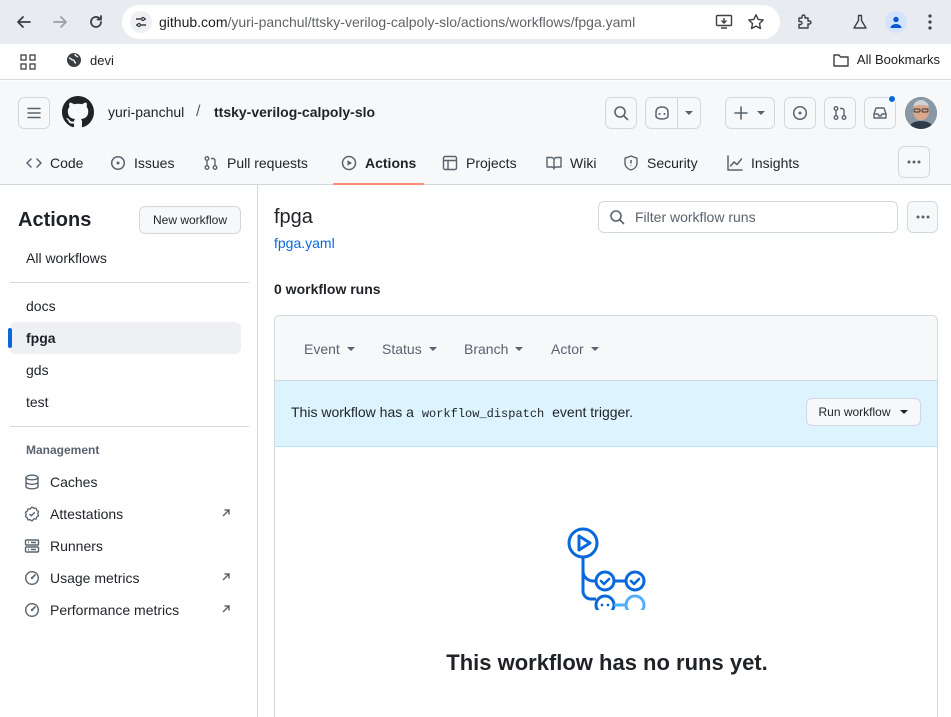 The height and width of the screenshot is (717, 951). I want to click on tab-insights: Insights, so click(763, 163).